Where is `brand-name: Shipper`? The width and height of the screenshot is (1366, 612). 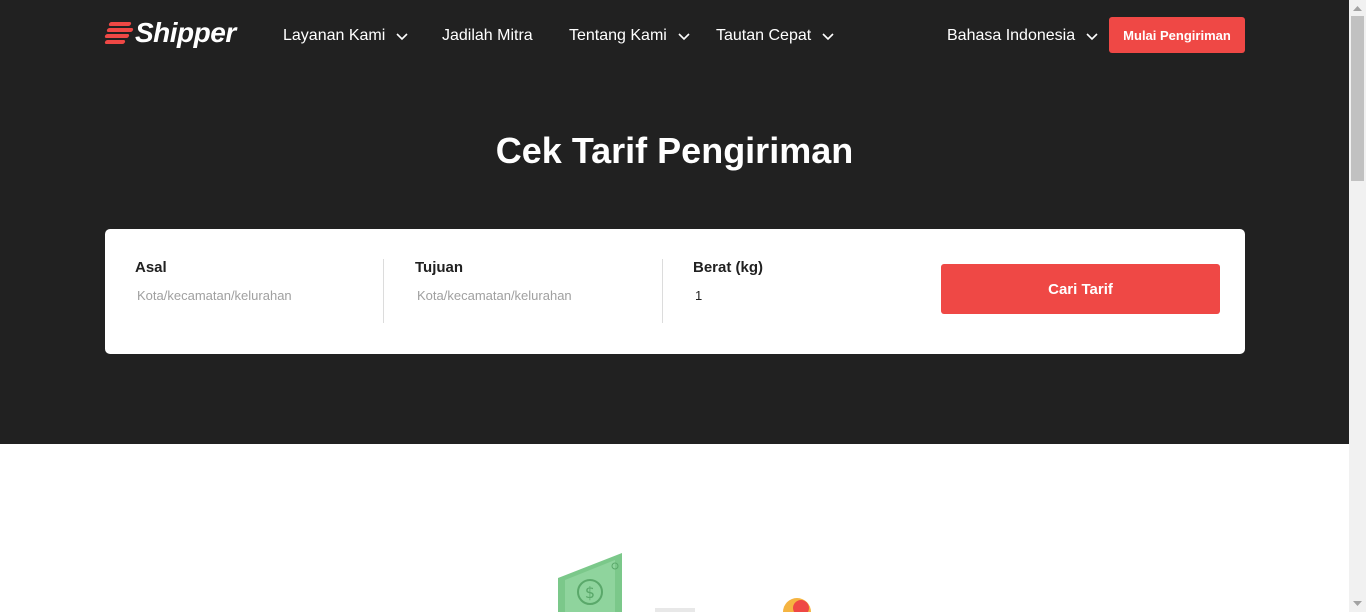
brand-name: Shipper is located at coordinates (185, 32).